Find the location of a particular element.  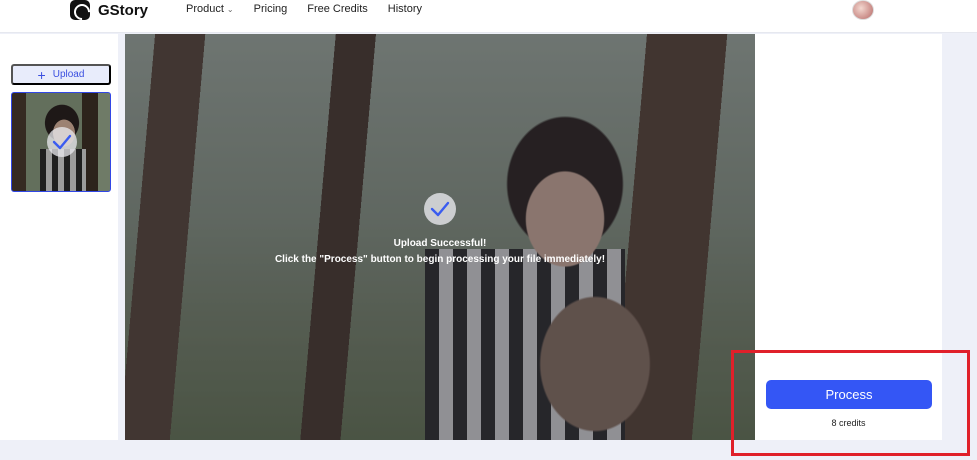

chevron-down-icon: ⌄ is located at coordinates (230, 9).